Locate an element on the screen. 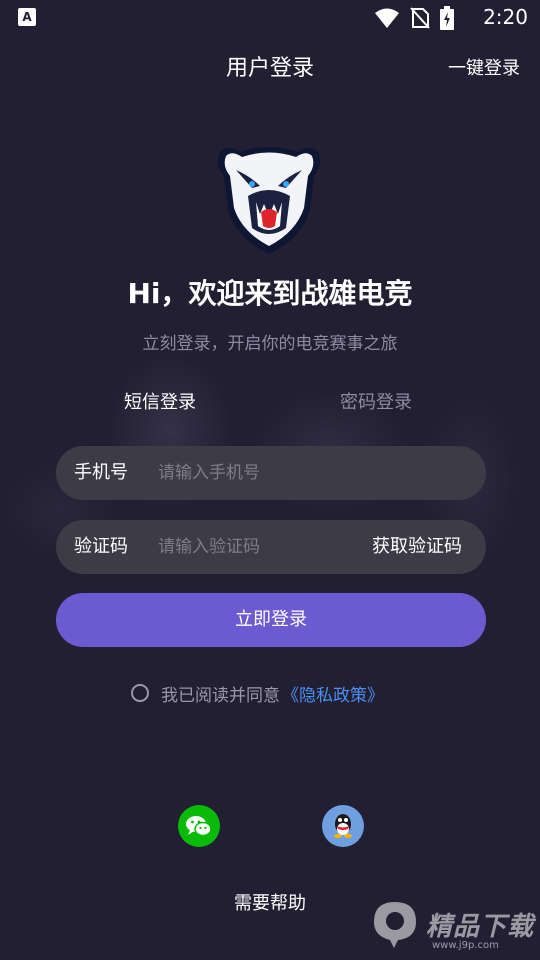 The height and width of the screenshot is (960, 540). qq-login-button is located at coordinates (343, 826).